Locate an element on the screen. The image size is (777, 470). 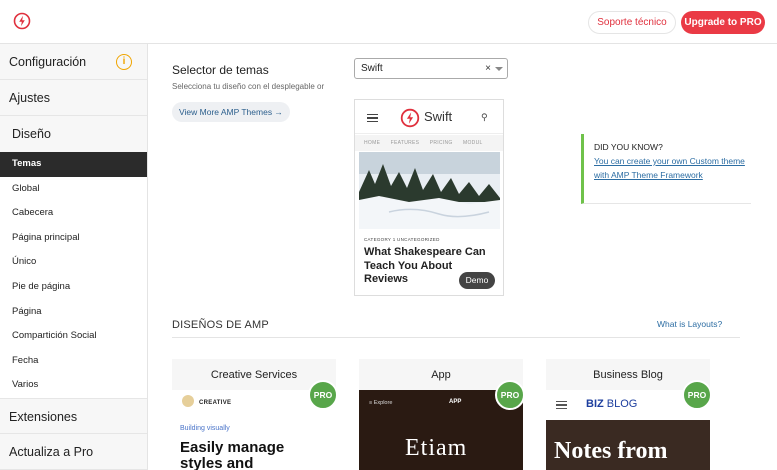
info-icon: i is located at coordinates (124, 62).